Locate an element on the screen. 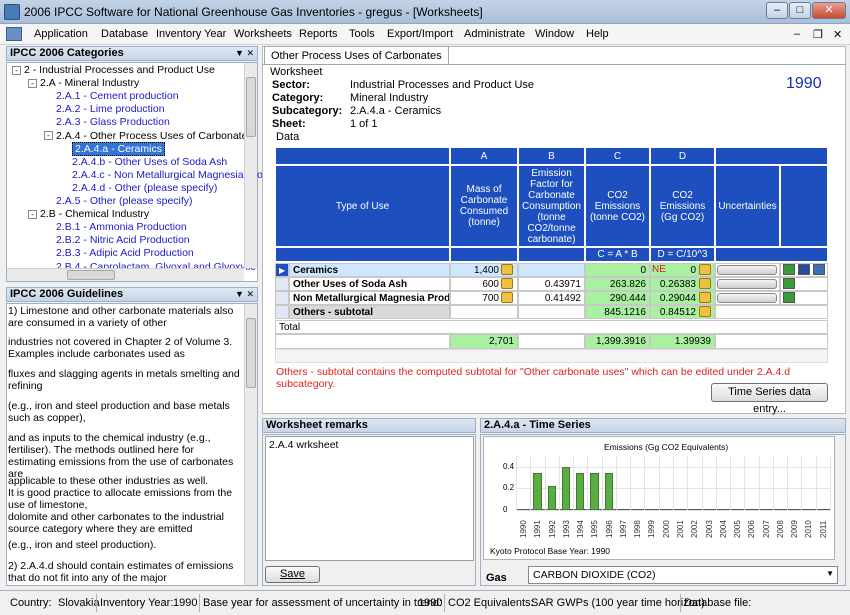  x-tick-label: 2007 is located at coordinates (766, 529).